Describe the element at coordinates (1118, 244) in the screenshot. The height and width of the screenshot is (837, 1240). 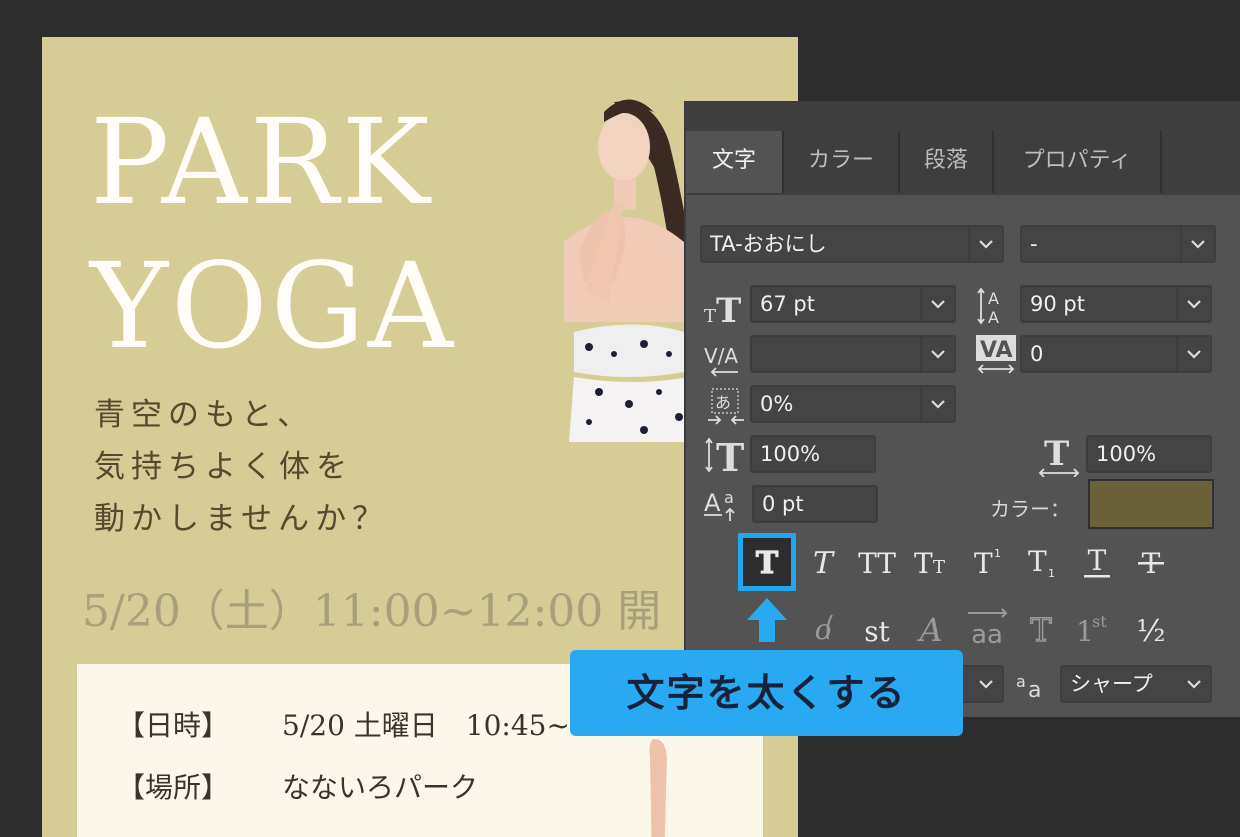
I see `font-style-dropdown: -` at that location.